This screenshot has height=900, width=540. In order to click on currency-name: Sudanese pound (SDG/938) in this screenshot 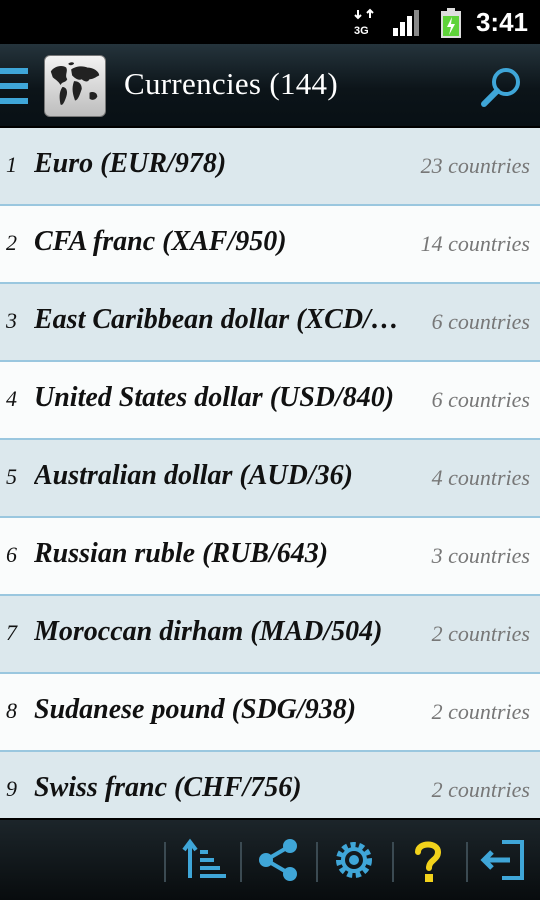, I will do `click(195, 709)`.